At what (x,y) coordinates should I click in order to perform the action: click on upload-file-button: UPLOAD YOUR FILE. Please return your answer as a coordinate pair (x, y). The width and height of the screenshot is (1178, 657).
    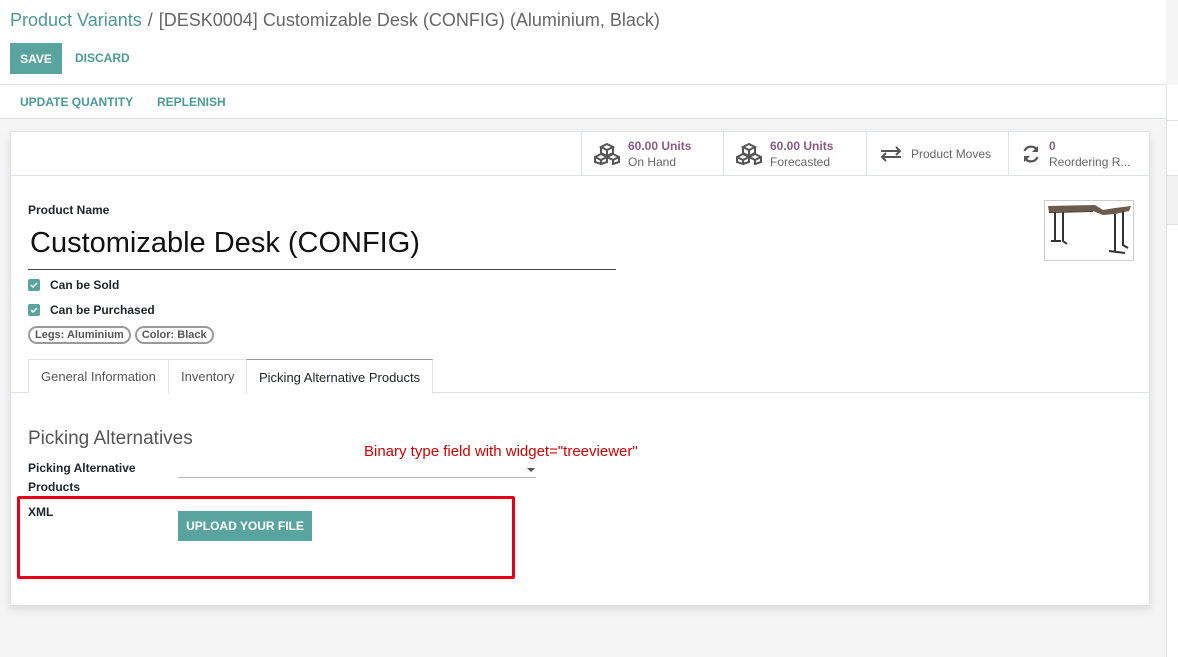
    Looking at the image, I should click on (245, 526).